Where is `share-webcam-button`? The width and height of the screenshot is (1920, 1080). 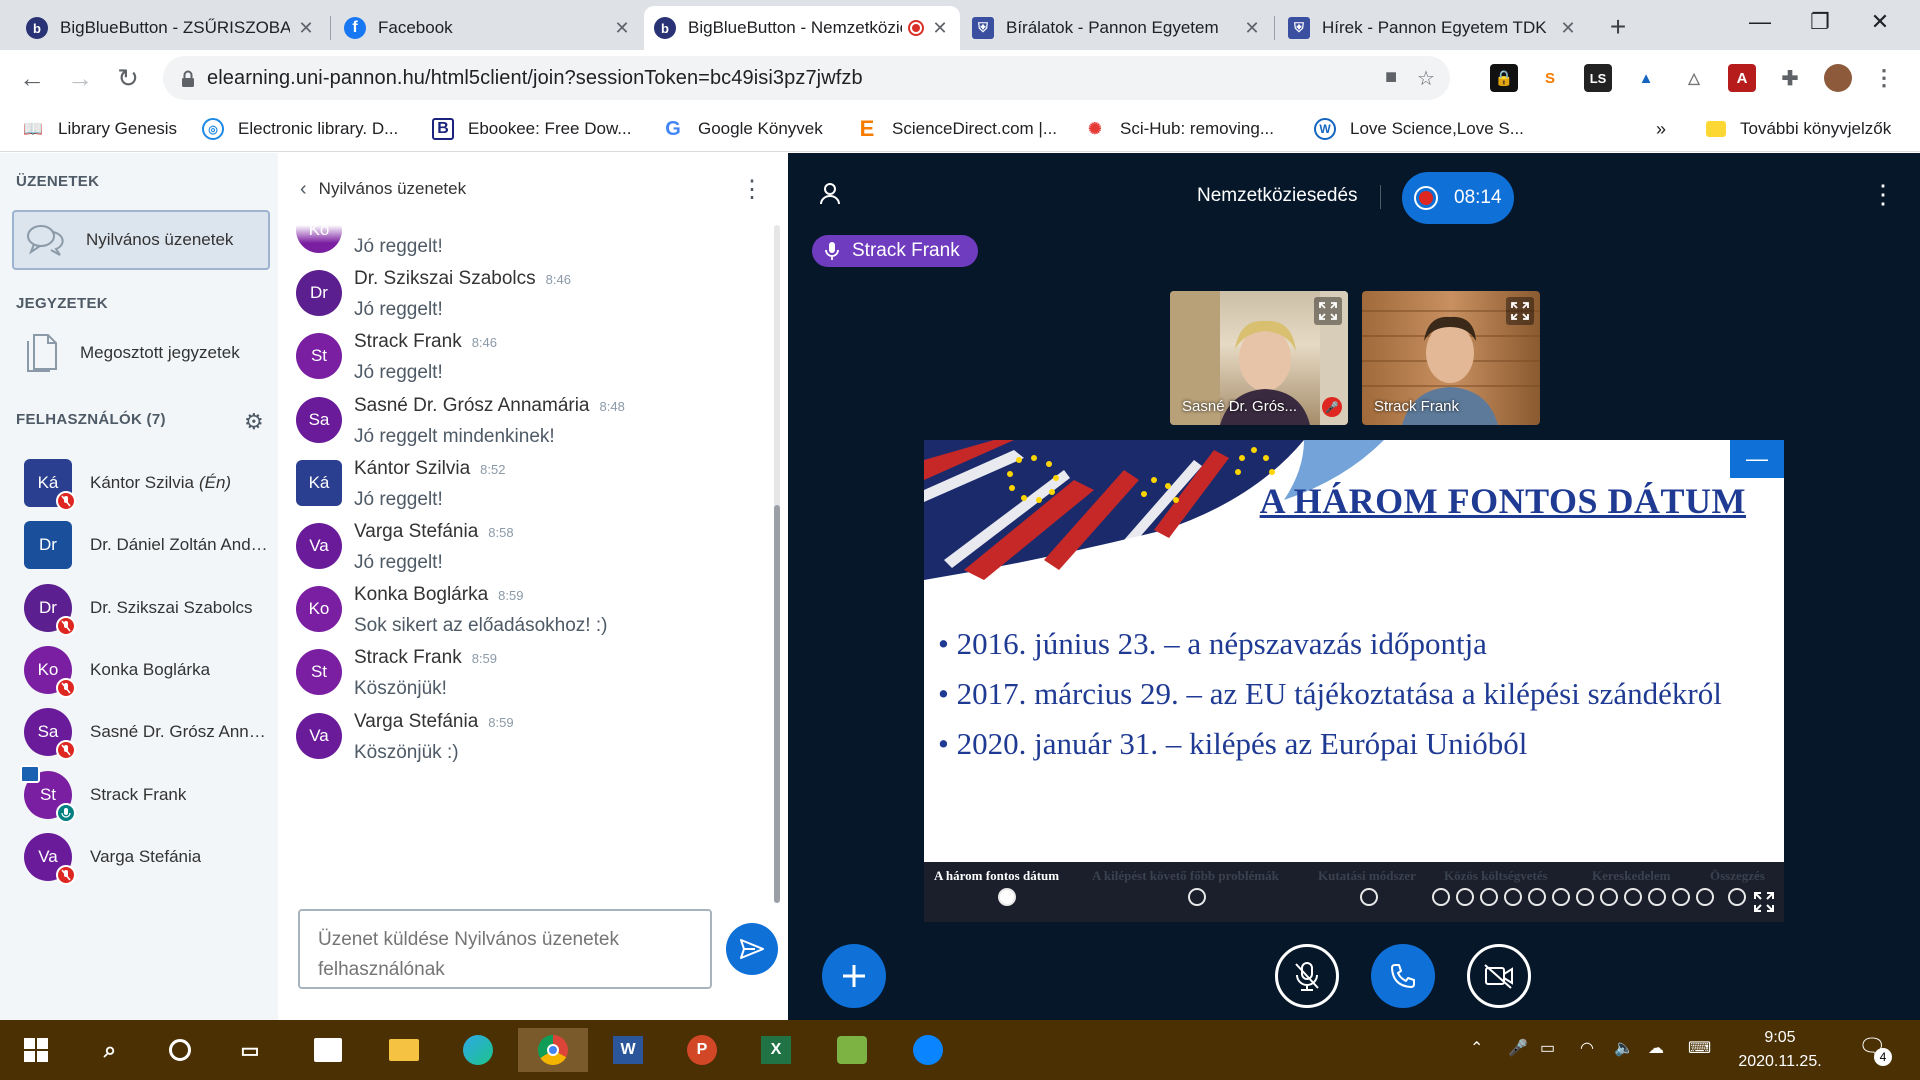
share-webcam-button is located at coordinates (1499, 976).